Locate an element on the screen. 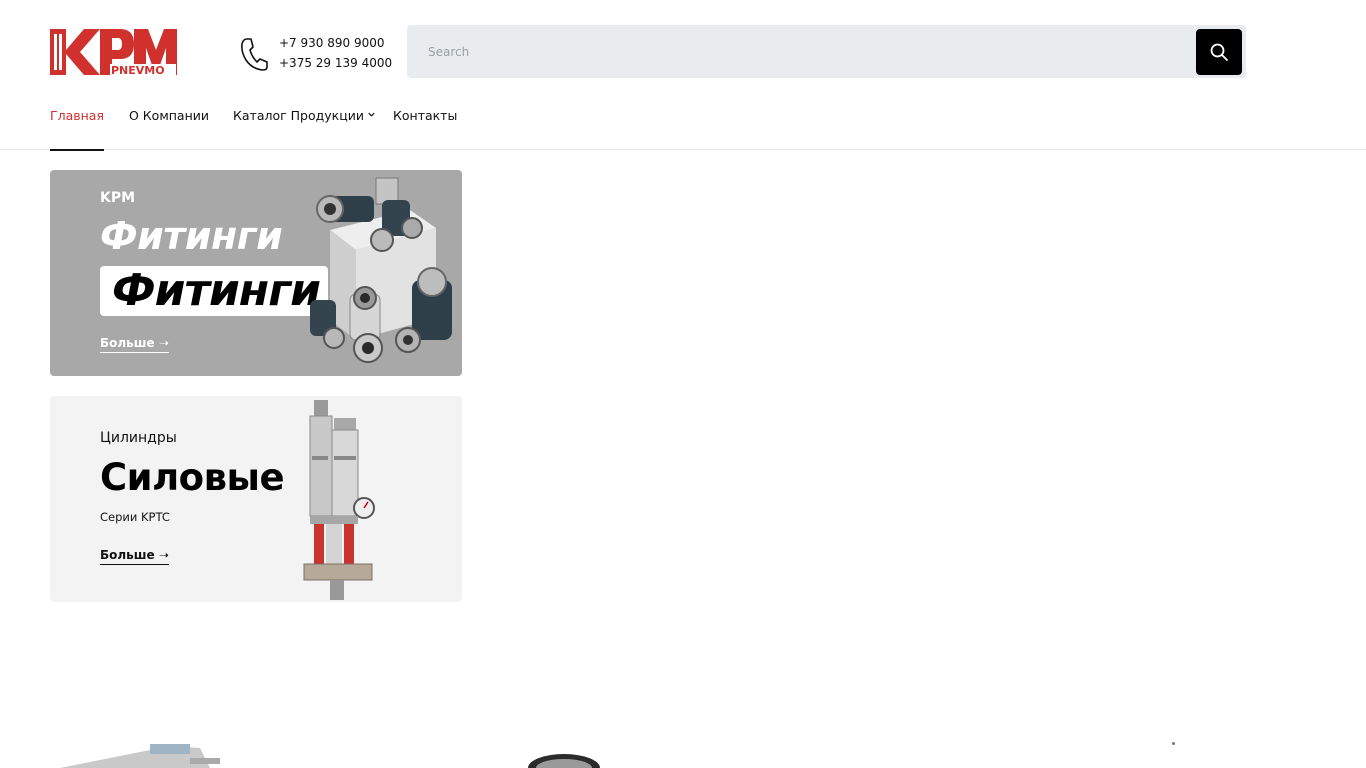  cylinder-product-thumbnail is located at coordinates (140, 756).